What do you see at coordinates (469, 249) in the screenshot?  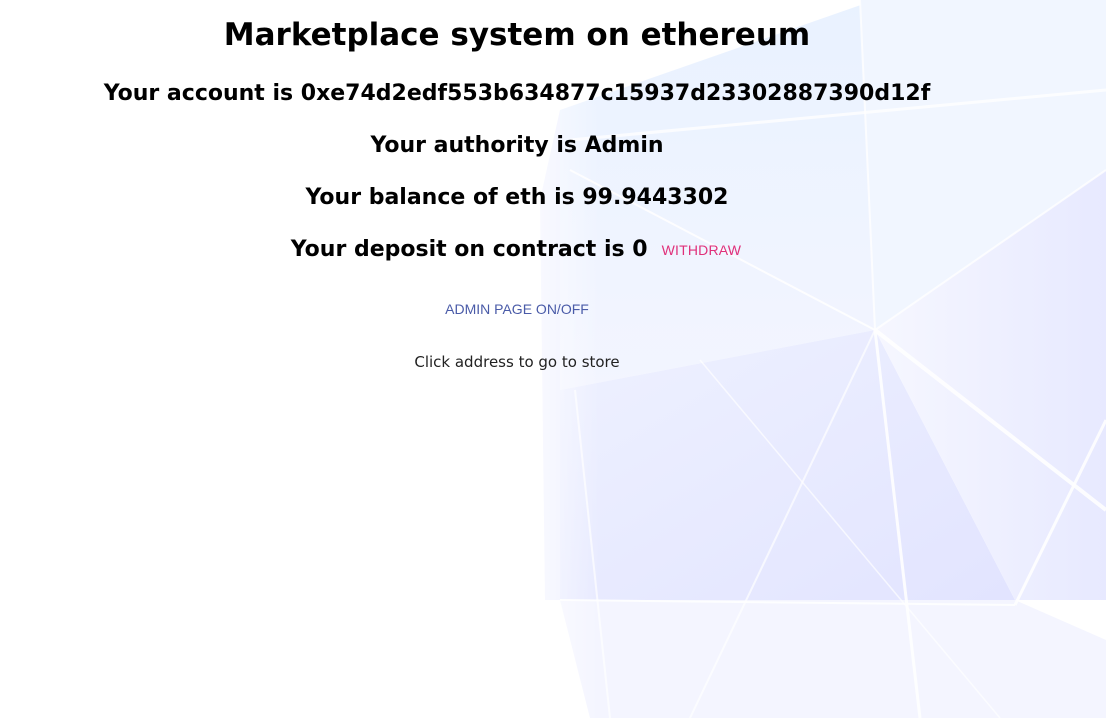 I see `contract-deposit: Your deposit on contract is 0` at bounding box center [469, 249].